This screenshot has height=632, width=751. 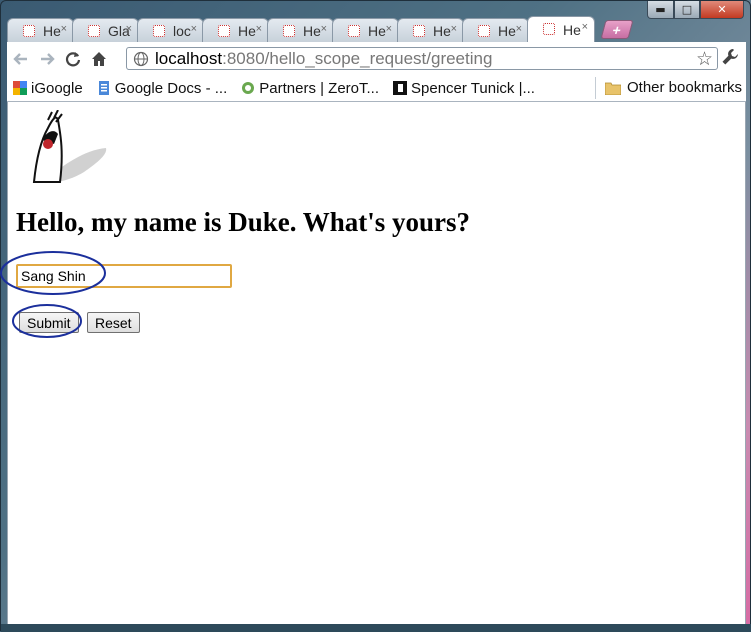 What do you see at coordinates (617, 29) in the screenshot?
I see `new-tab-button: +` at bounding box center [617, 29].